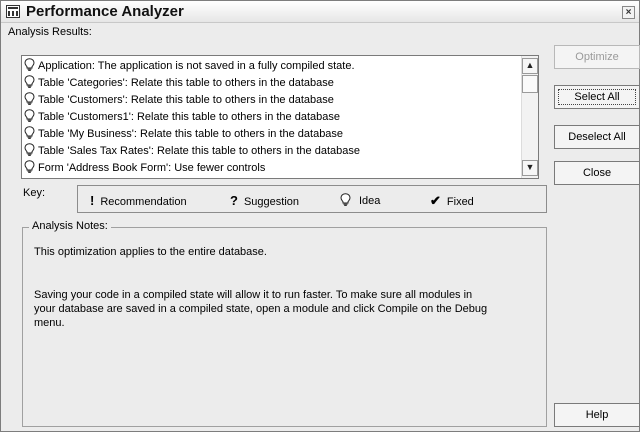 Image resolution: width=640 pixels, height=432 pixels. I want to click on analysis-results-label: Analysis Results:, so click(50, 32).